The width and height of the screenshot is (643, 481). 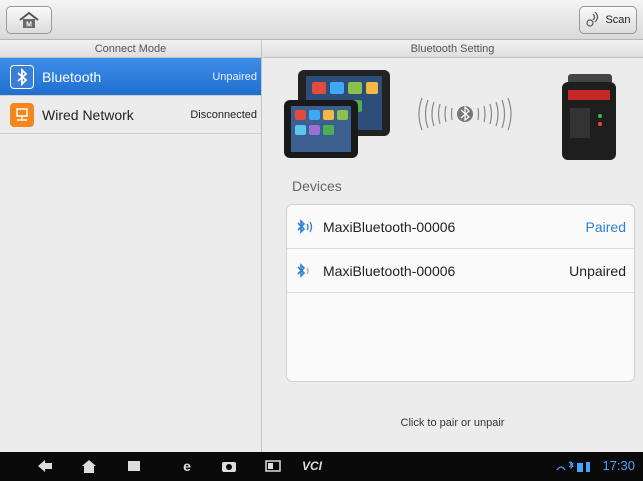 What do you see at coordinates (592, 19) in the screenshot?
I see `radar-icon` at bounding box center [592, 19].